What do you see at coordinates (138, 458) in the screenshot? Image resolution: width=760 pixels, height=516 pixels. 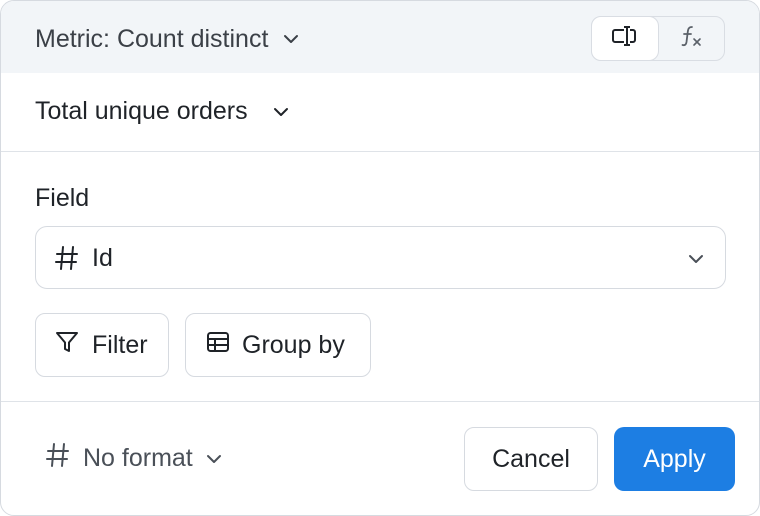 I see `format-label: No format` at bounding box center [138, 458].